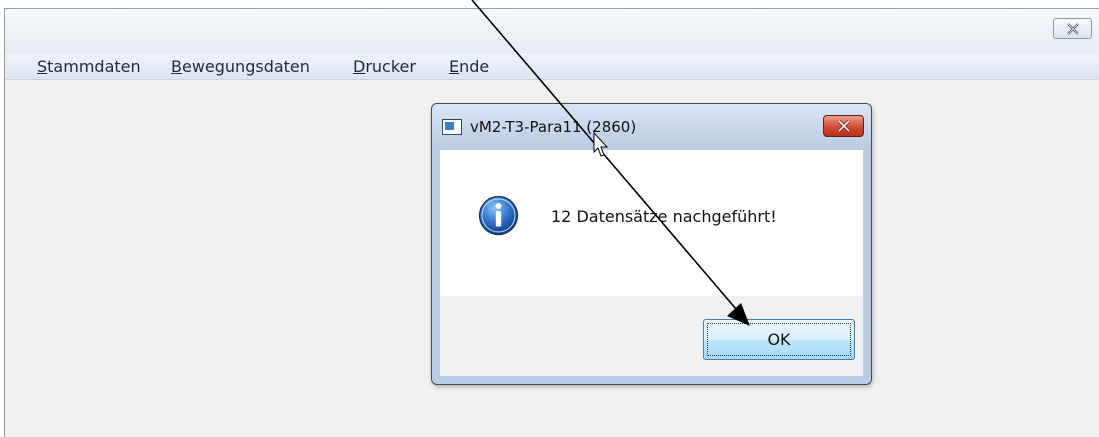 The image size is (1099, 437). Describe the element at coordinates (779, 339) in the screenshot. I see `ok-button: OK` at that location.